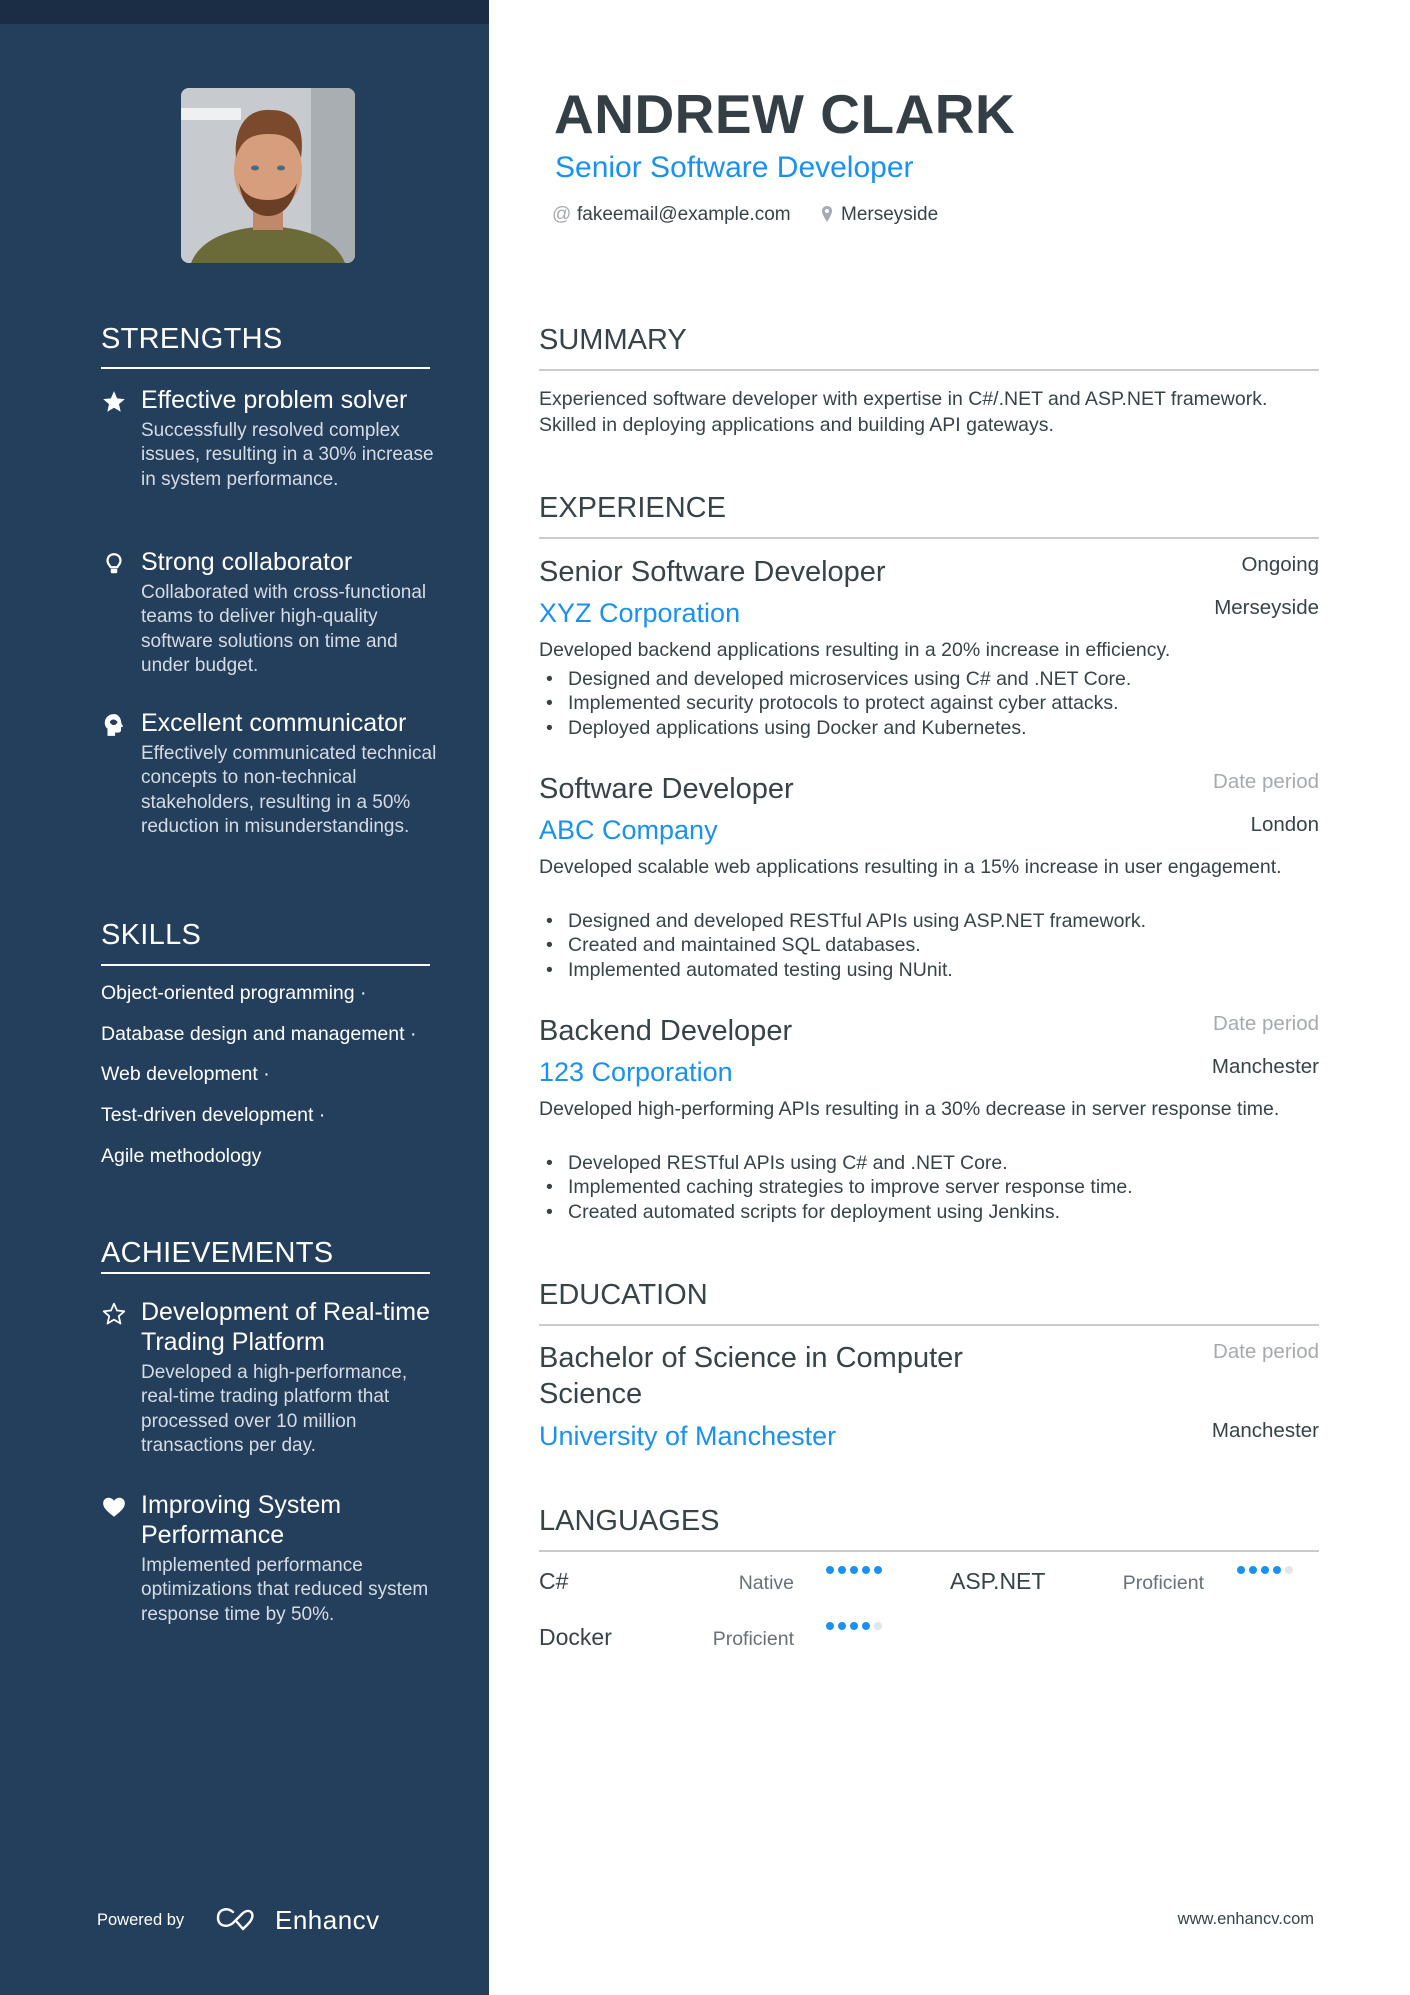 The width and height of the screenshot is (1410, 1995). What do you see at coordinates (890, 214) in the screenshot?
I see `location-text: Merseyside` at bounding box center [890, 214].